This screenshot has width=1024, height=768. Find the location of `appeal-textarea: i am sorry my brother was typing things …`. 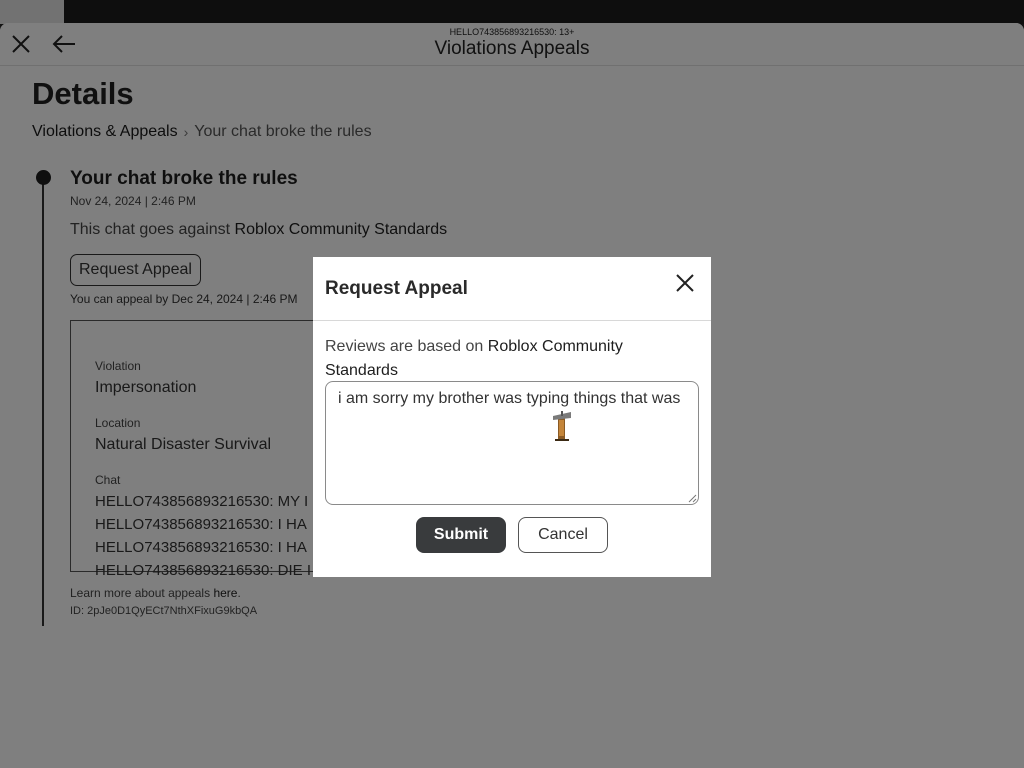

appeal-textarea: i am sorry my brother was typing things … is located at coordinates (512, 443).